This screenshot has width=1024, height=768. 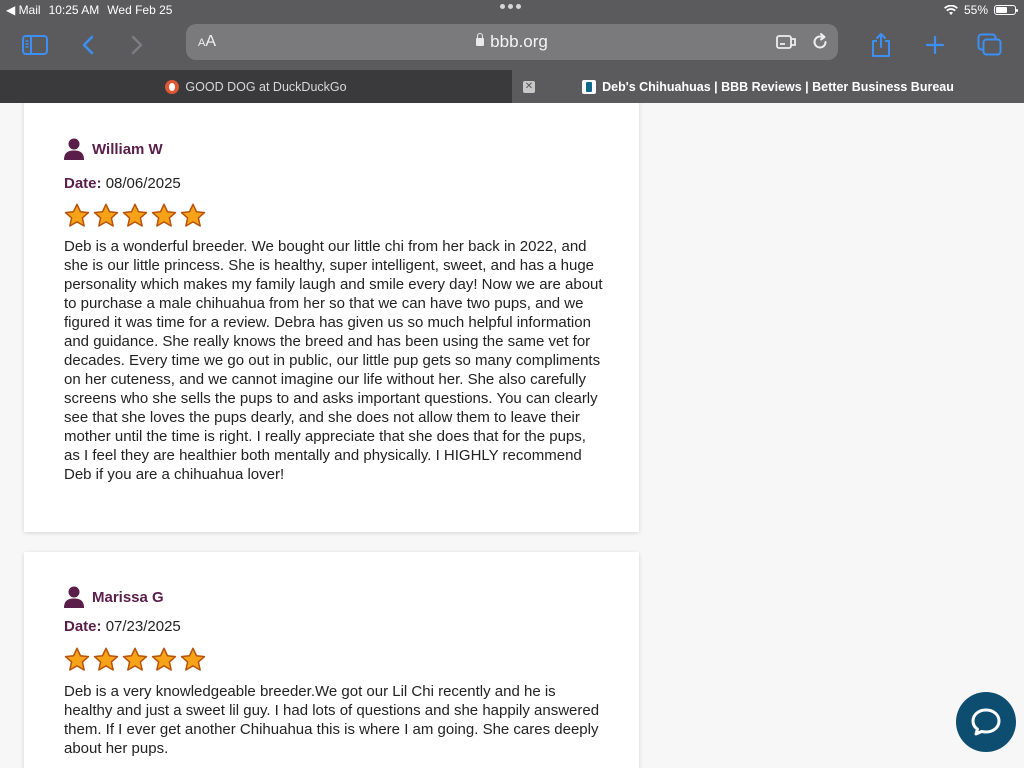 I want to click on status-bar-left: ◀ Mail 10:25 AM Wed Feb 25, so click(x=89, y=10).